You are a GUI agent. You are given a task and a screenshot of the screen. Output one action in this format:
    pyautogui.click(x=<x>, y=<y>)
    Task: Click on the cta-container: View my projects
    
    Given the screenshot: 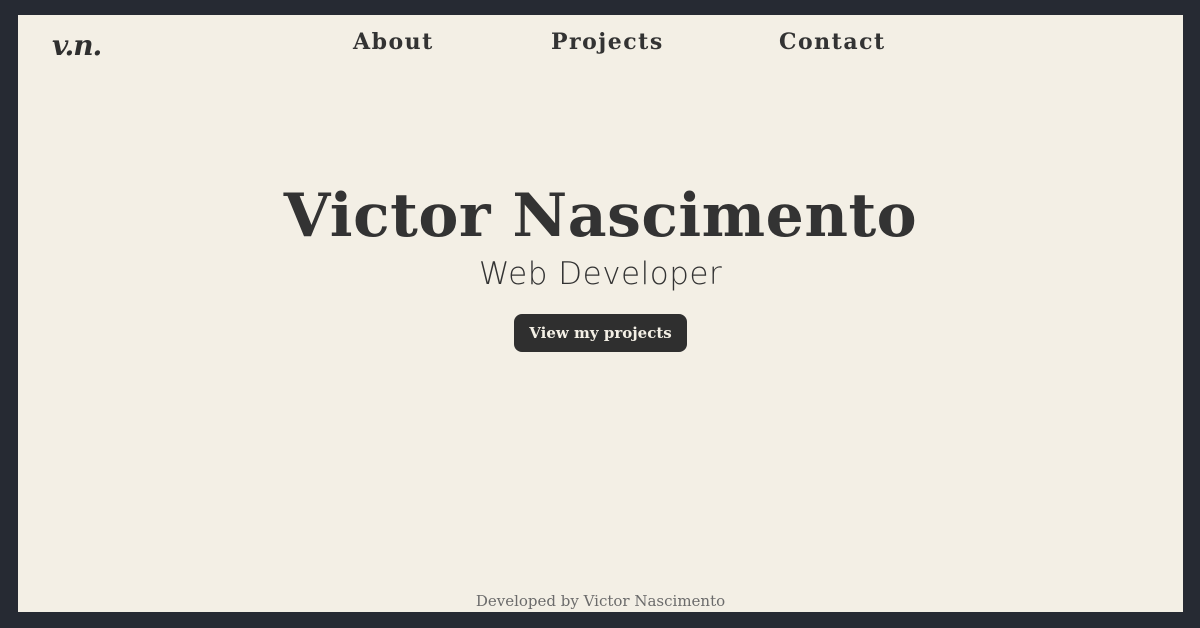 What is the action you would take?
    pyautogui.click(x=600, y=333)
    